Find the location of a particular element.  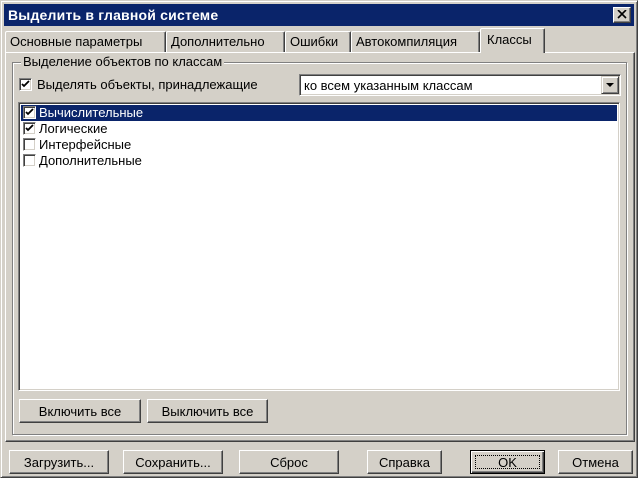

class-mode-select: ко всем указанным классам is located at coordinates (460, 85).